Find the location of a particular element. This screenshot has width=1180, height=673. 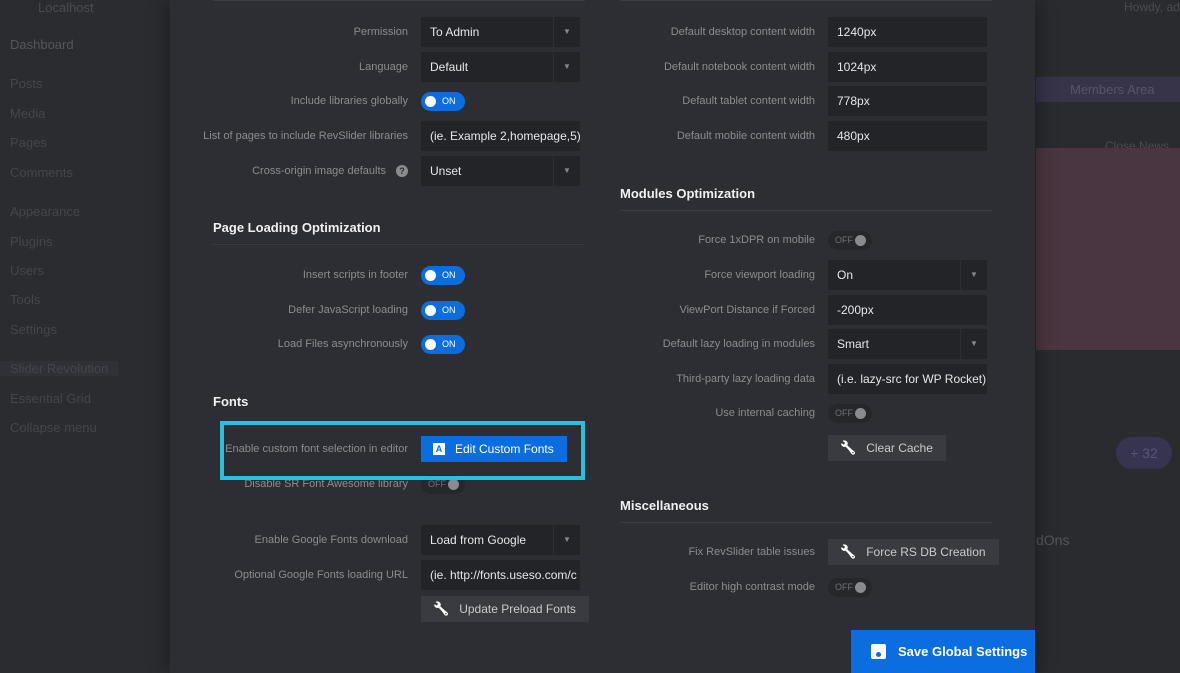

label-text: Default lazy loading in modules is located at coordinates (738, 344).